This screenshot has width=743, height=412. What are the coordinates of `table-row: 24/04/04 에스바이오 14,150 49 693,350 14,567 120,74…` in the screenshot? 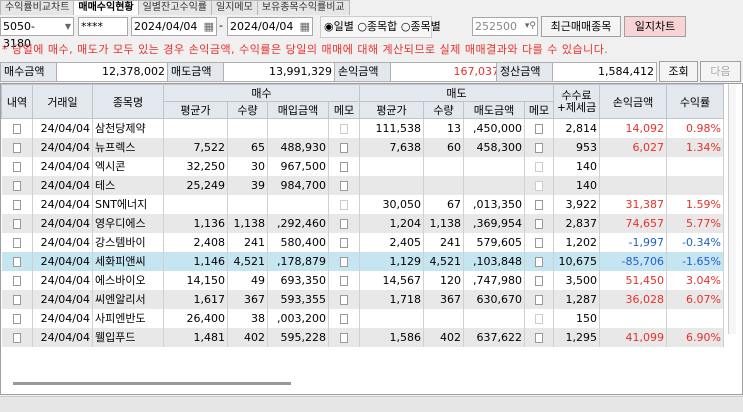 It's located at (362, 280).